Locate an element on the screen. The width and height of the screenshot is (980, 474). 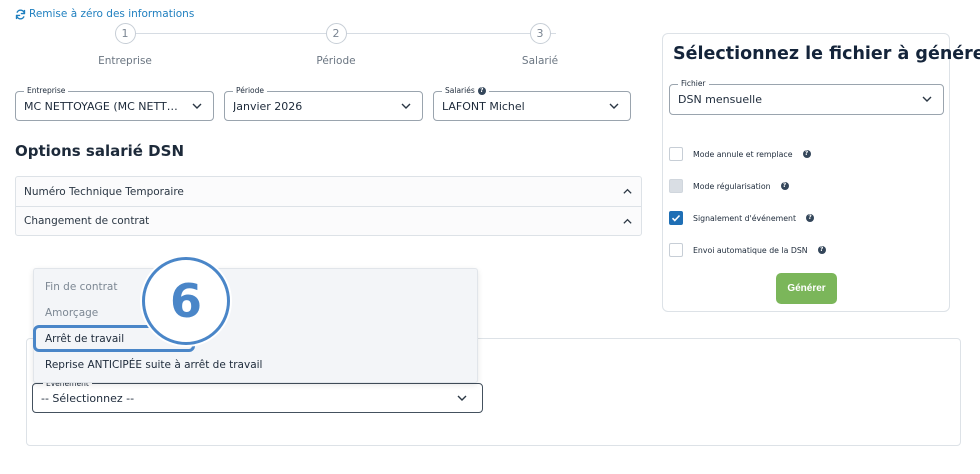
check-row-signalement: Signalement d'événement ? is located at coordinates (747, 218).